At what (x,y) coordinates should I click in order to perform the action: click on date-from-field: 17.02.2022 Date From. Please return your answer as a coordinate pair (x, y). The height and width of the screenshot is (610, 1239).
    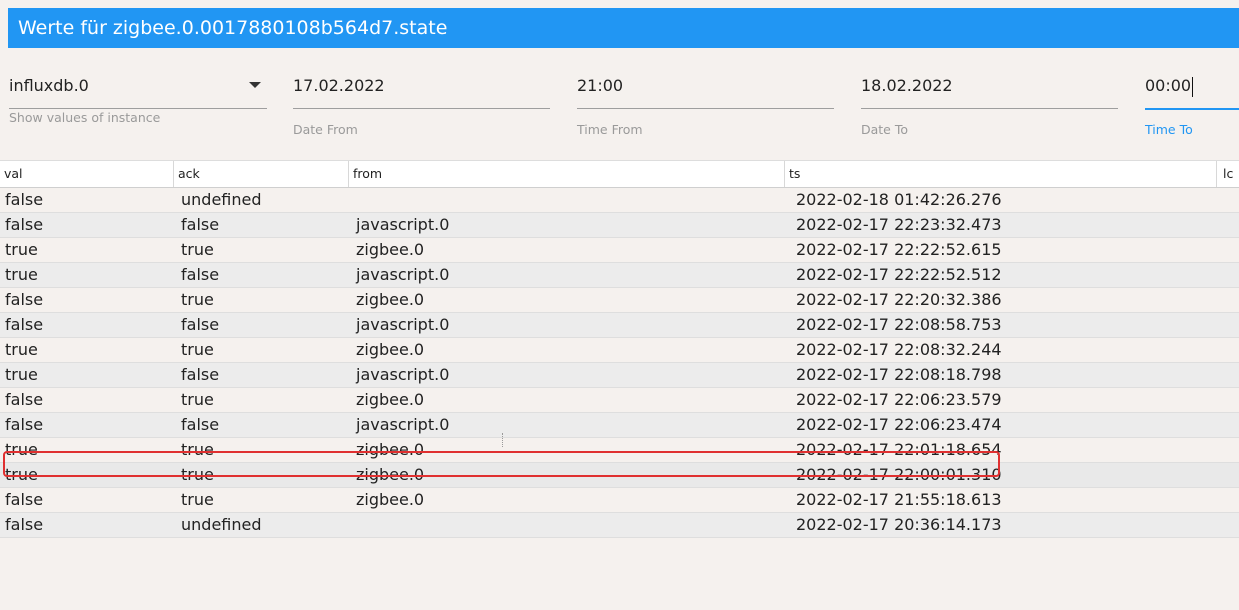
    Looking at the image, I should click on (421, 107).